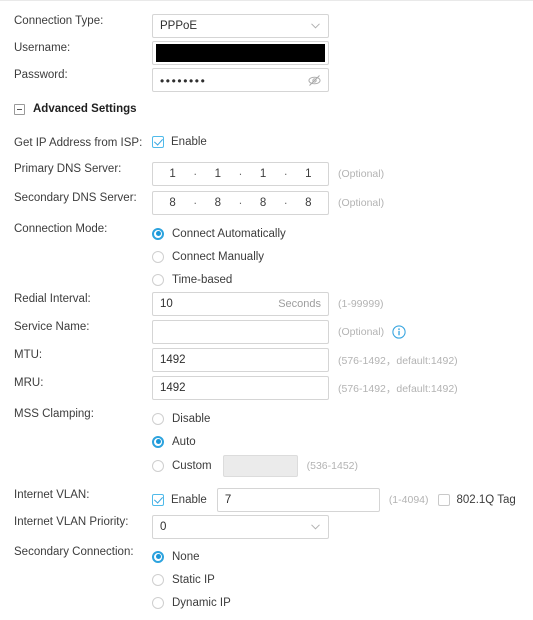 The width and height of the screenshot is (533, 620). Describe the element at coordinates (408, 500) in the screenshot. I see `internet-vlan-hint: (1-4094)` at that location.